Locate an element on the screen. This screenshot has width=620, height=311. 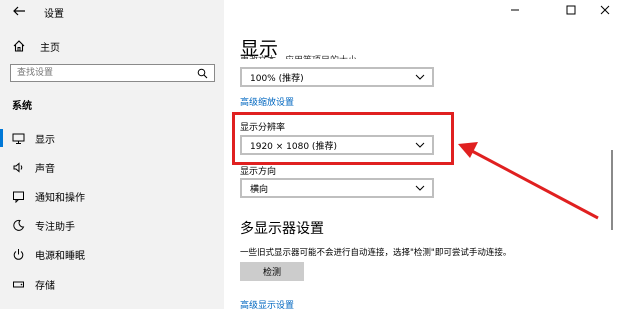
sidebar-item-display: 显示 is located at coordinates (112, 138).